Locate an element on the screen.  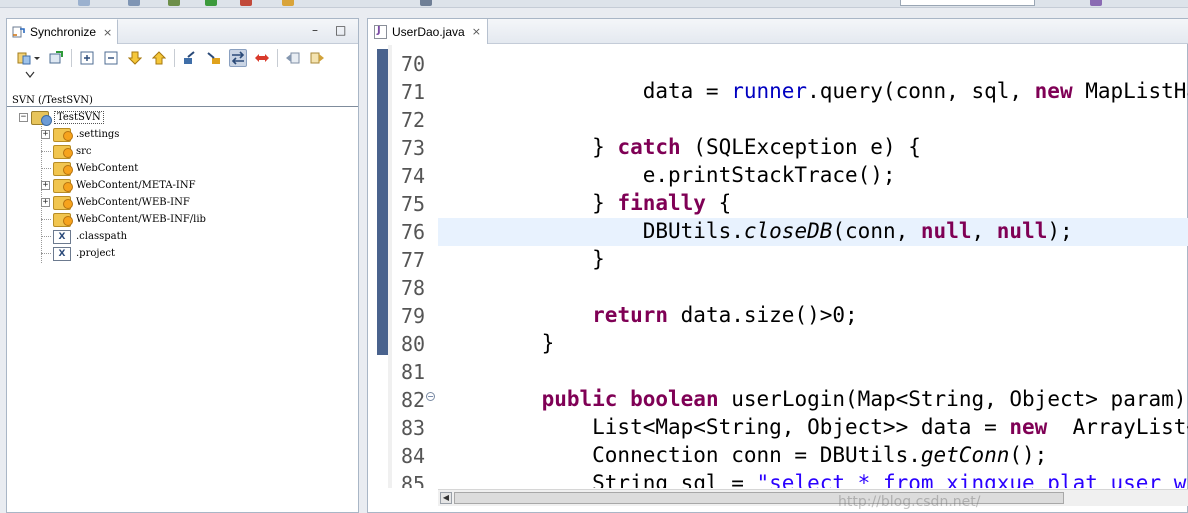
code-line: 81 is located at coordinates (778, 372).